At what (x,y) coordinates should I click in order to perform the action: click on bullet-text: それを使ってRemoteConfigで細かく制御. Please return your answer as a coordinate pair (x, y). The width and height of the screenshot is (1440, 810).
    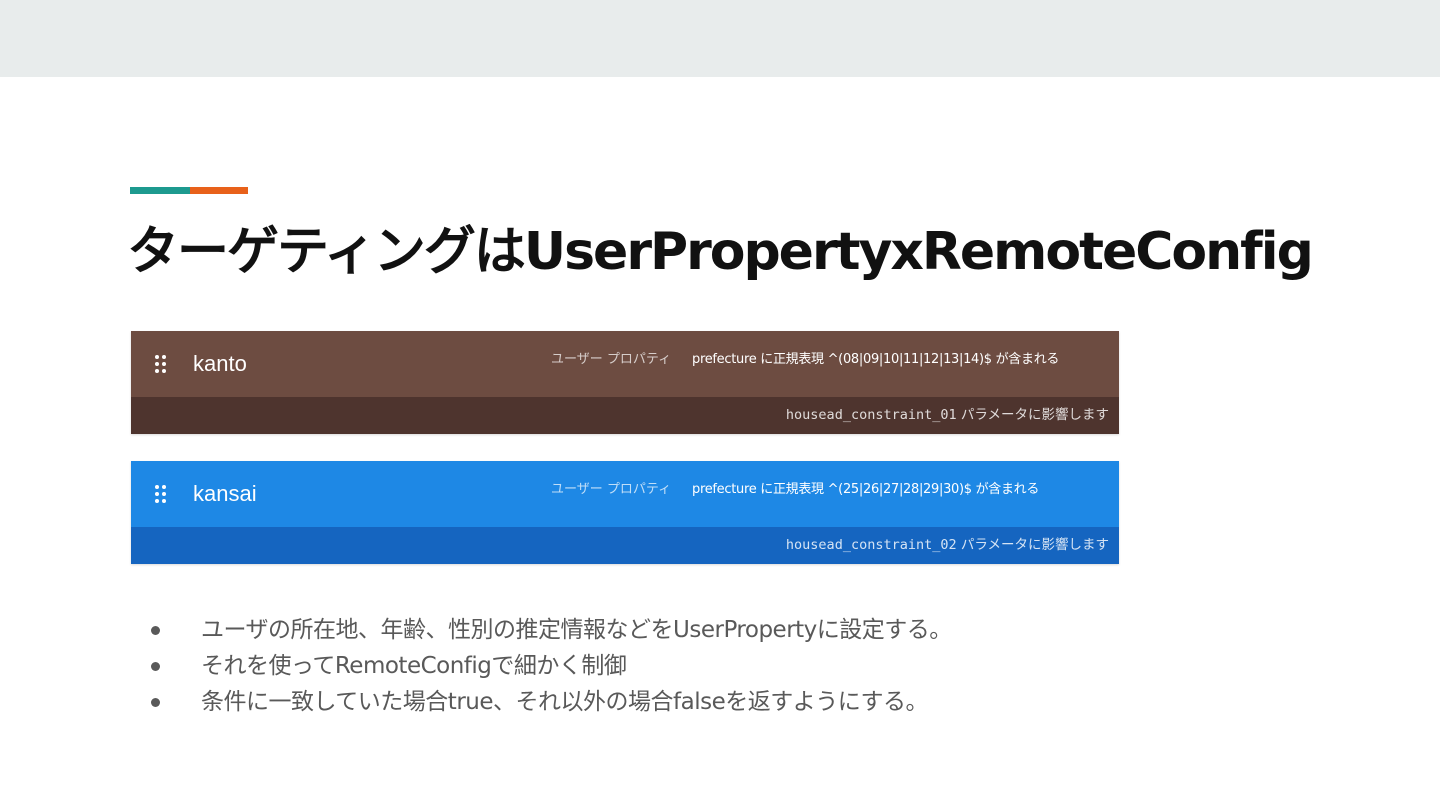
    Looking at the image, I should click on (414, 666).